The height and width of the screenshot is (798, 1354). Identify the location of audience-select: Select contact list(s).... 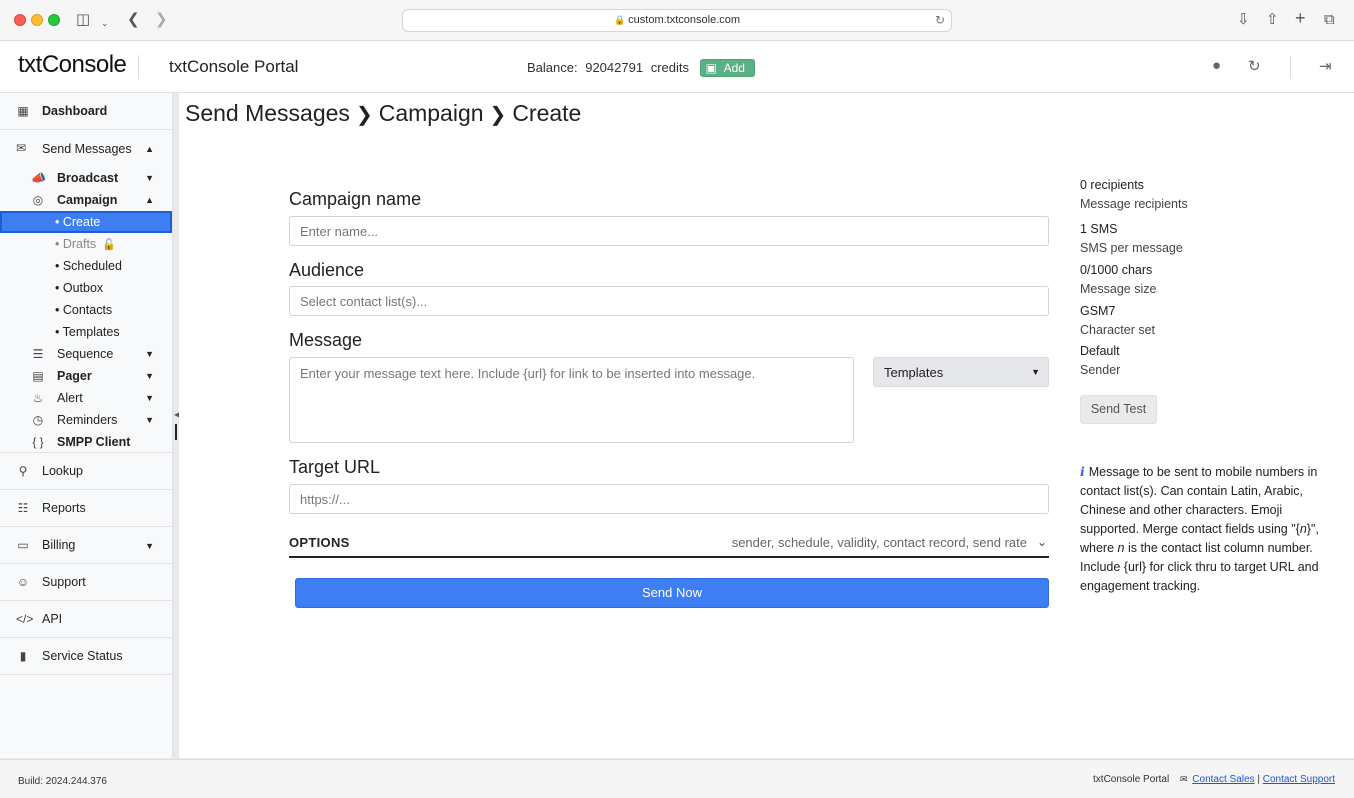
(669, 301).